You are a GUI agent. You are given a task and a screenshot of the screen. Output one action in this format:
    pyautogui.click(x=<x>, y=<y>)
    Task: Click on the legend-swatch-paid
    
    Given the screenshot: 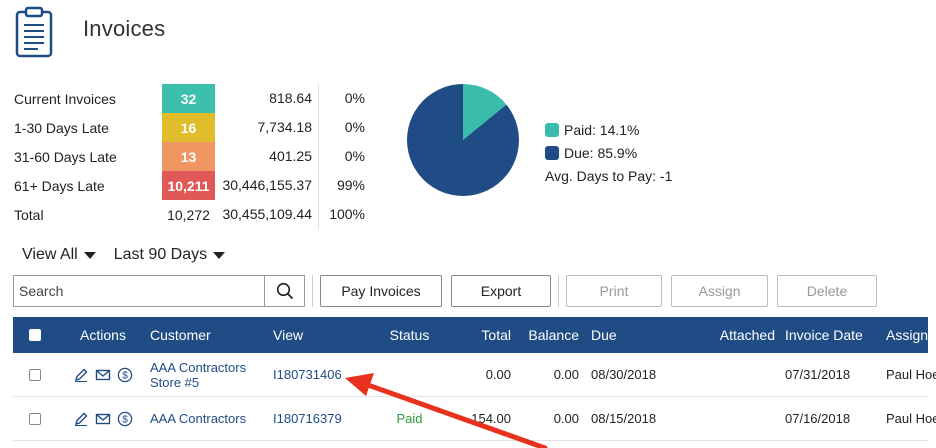 What is the action you would take?
    pyautogui.click(x=552, y=129)
    